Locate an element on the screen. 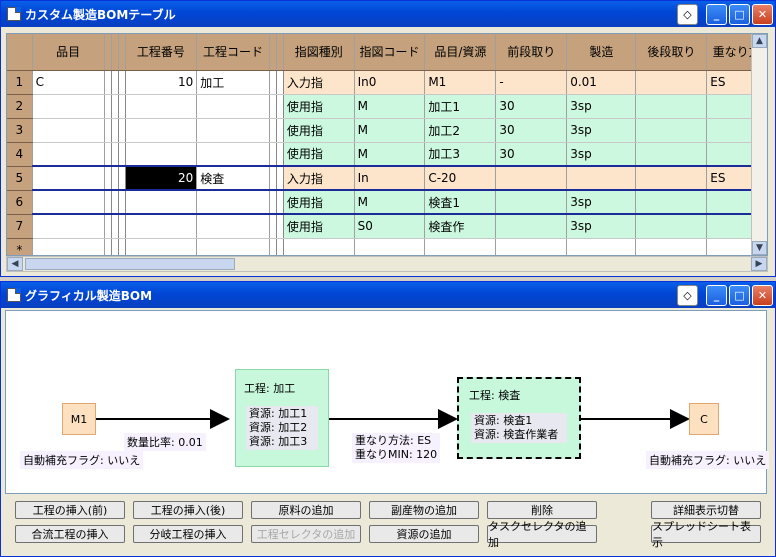  scroll-down-icon: ▼ is located at coordinates (759, 248).